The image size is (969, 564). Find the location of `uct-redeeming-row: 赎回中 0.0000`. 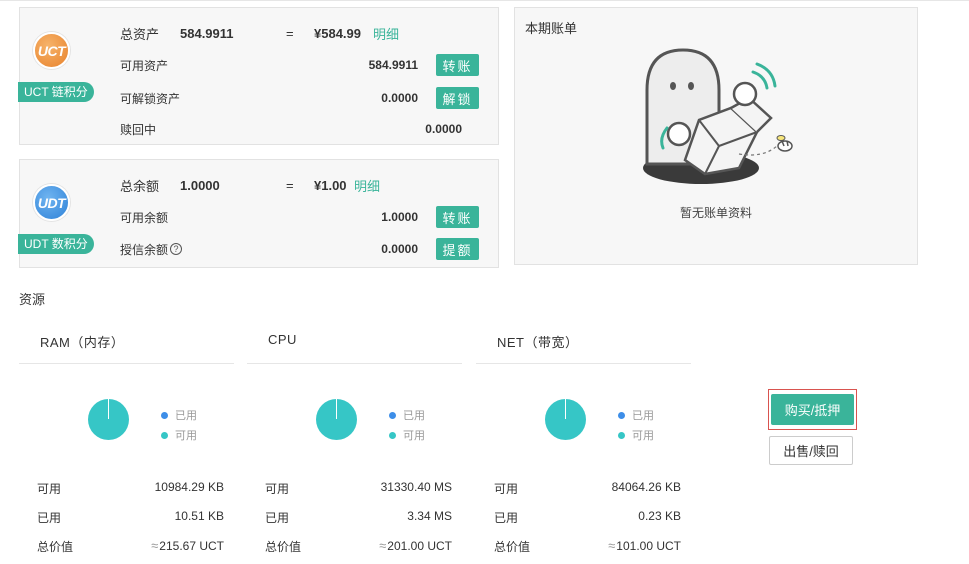

uct-redeeming-row: 赎回中 0.0000 is located at coordinates (300, 129).